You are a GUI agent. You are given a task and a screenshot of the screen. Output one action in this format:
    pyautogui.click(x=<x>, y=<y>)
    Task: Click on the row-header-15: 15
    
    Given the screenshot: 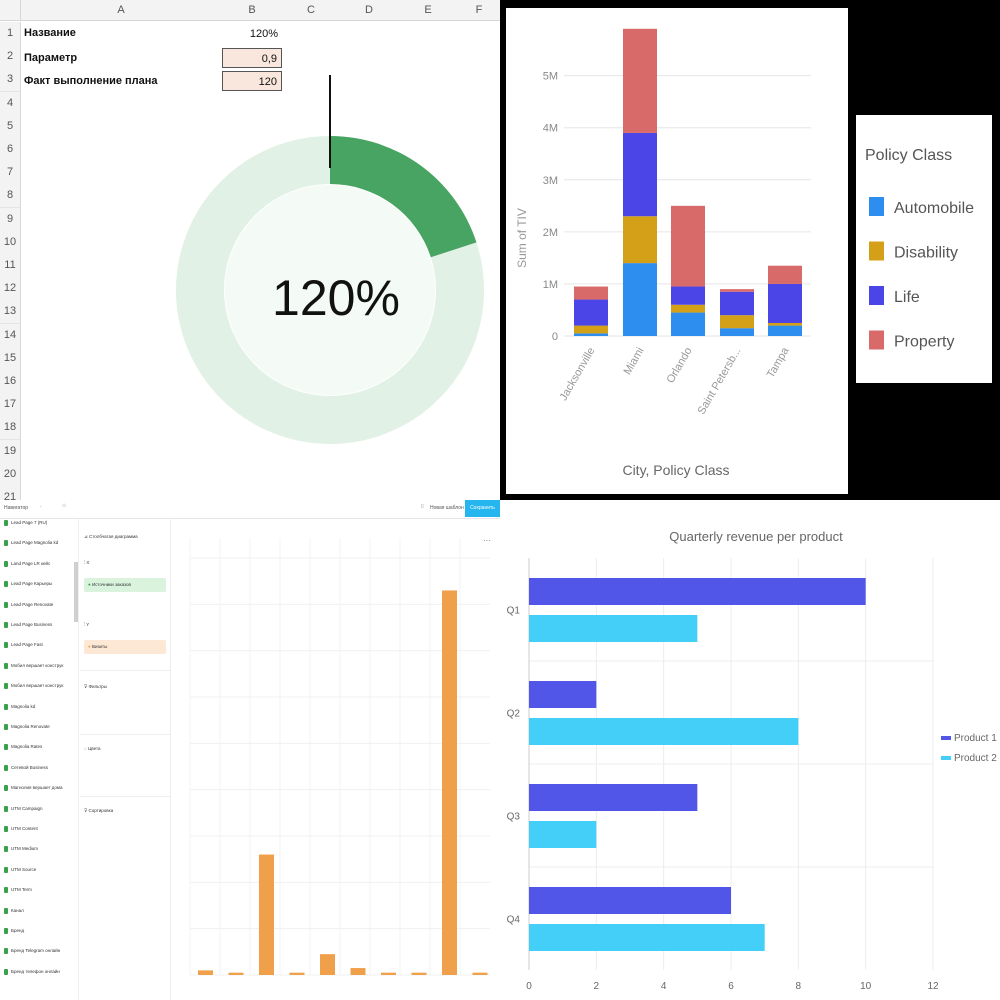 What is the action you would take?
    pyautogui.click(x=10, y=358)
    